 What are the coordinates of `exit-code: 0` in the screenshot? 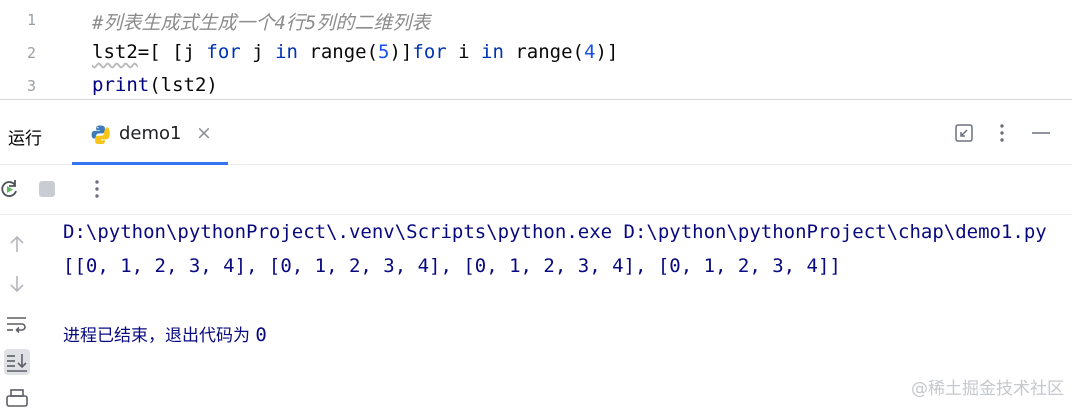 It's located at (261, 335).